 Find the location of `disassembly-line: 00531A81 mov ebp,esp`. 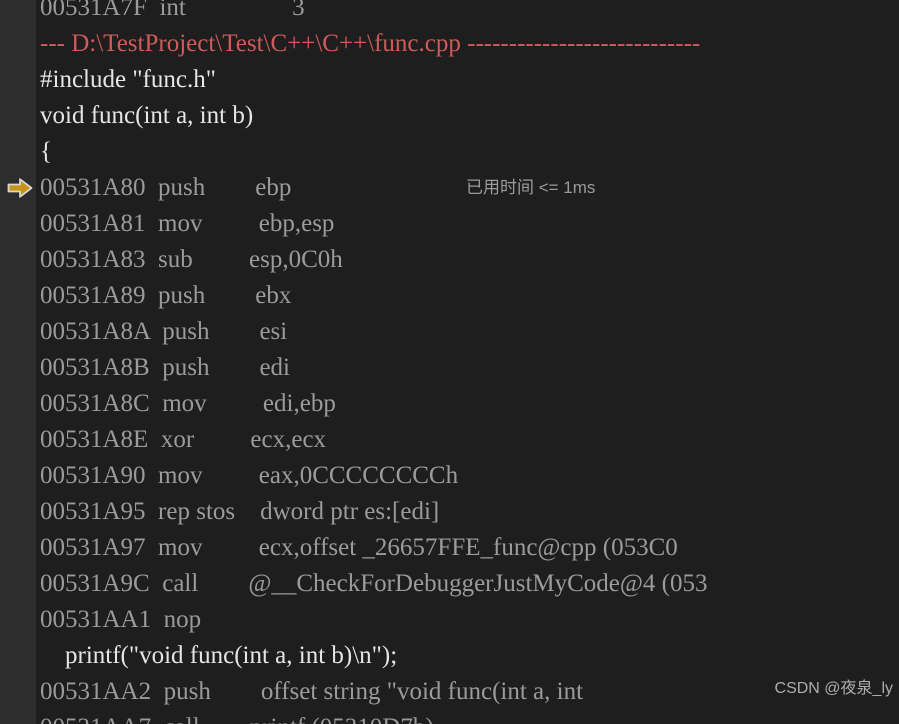

disassembly-line: 00531A81 mov ebp,esp is located at coordinates (449, 224).